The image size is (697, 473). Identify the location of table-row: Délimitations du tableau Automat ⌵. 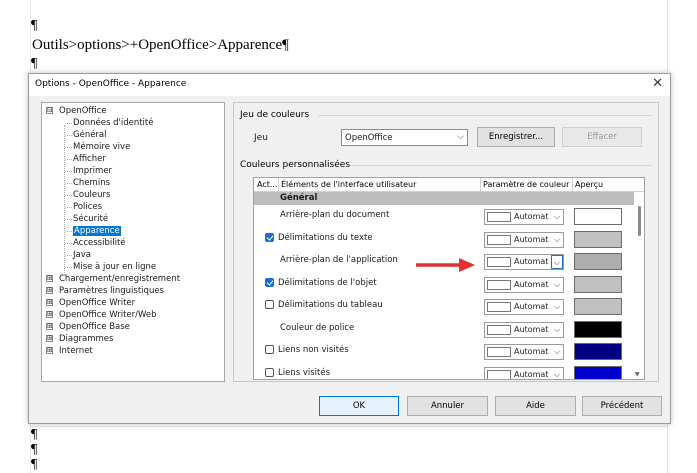
(445, 306).